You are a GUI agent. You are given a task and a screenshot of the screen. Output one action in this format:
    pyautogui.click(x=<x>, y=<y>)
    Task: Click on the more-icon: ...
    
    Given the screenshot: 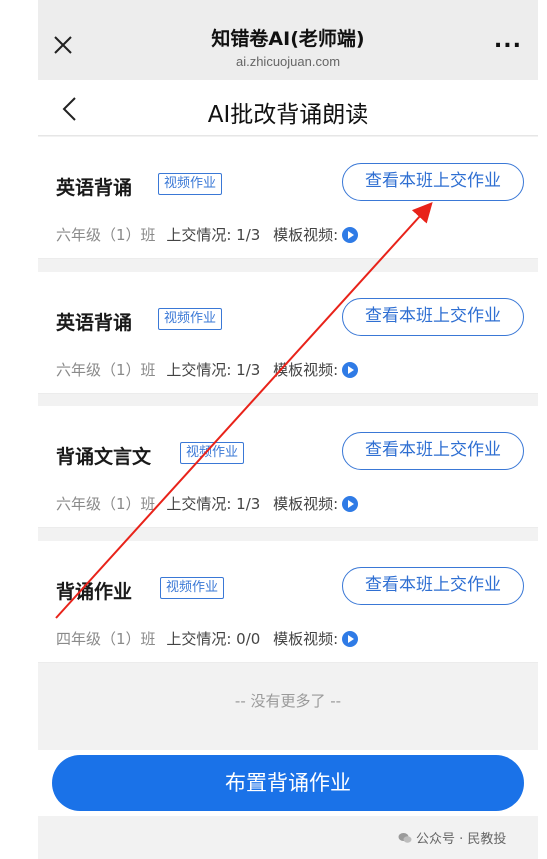 What is the action you would take?
    pyautogui.click(x=508, y=41)
    